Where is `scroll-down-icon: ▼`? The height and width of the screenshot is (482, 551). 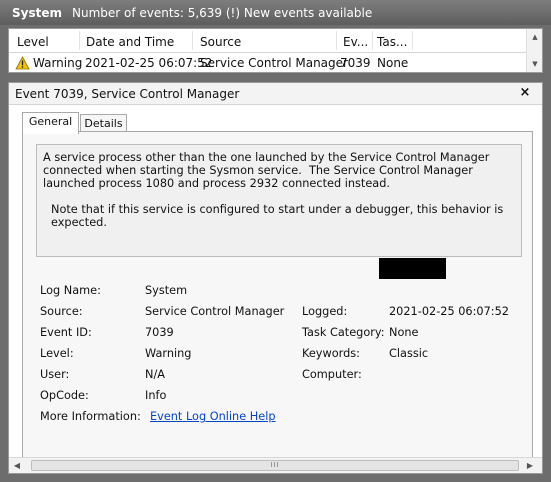
scroll-down-icon: ▼ is located at coordinates (535, 64).